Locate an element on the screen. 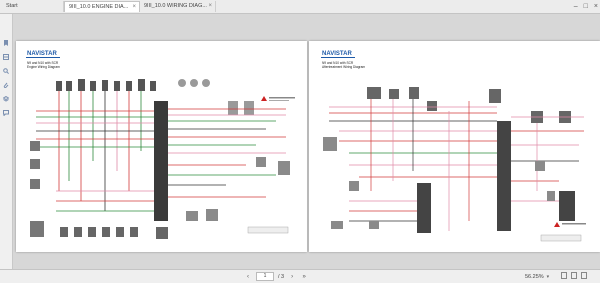 This screenshot has width=600, height=283. previous-page-icon: ‹ is located at coordinates (248, 277).